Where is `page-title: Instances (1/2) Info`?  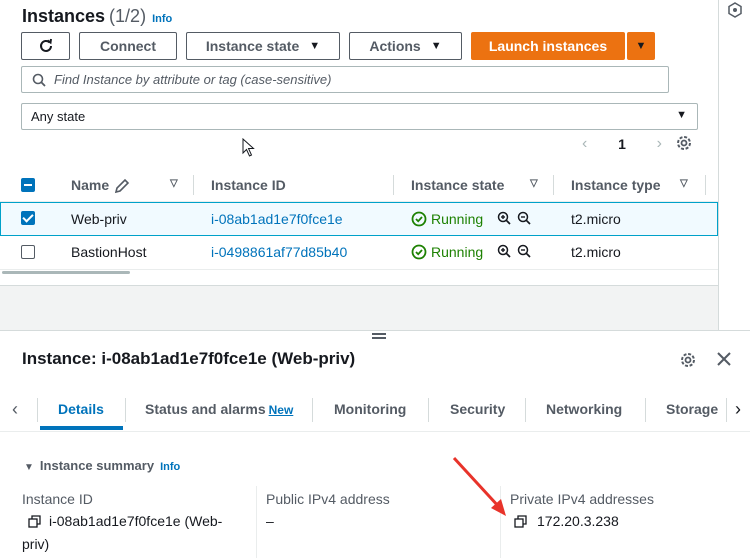 page-title: Instances (1/2) Info is located at coordinates (97, 16).